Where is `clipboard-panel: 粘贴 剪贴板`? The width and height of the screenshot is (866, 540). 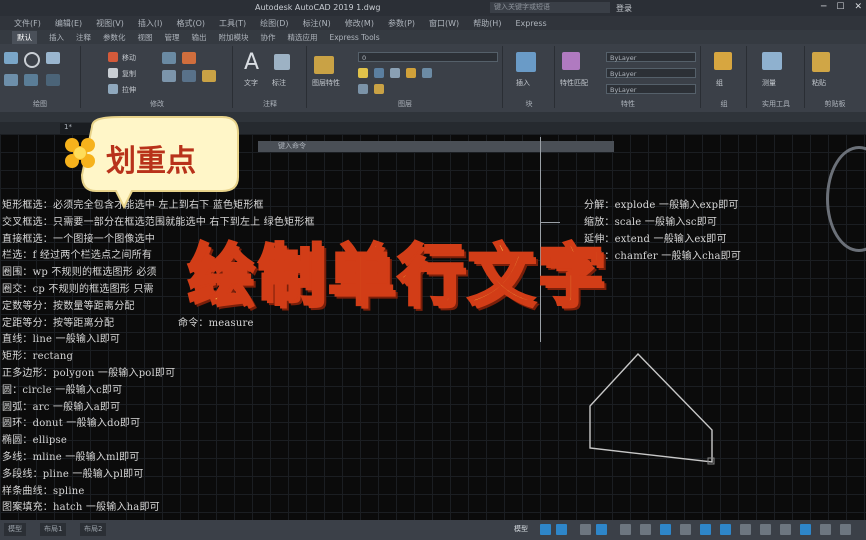 clipboard-panel: 粘贴 剪贴板 is located at coordinates (835, 77).